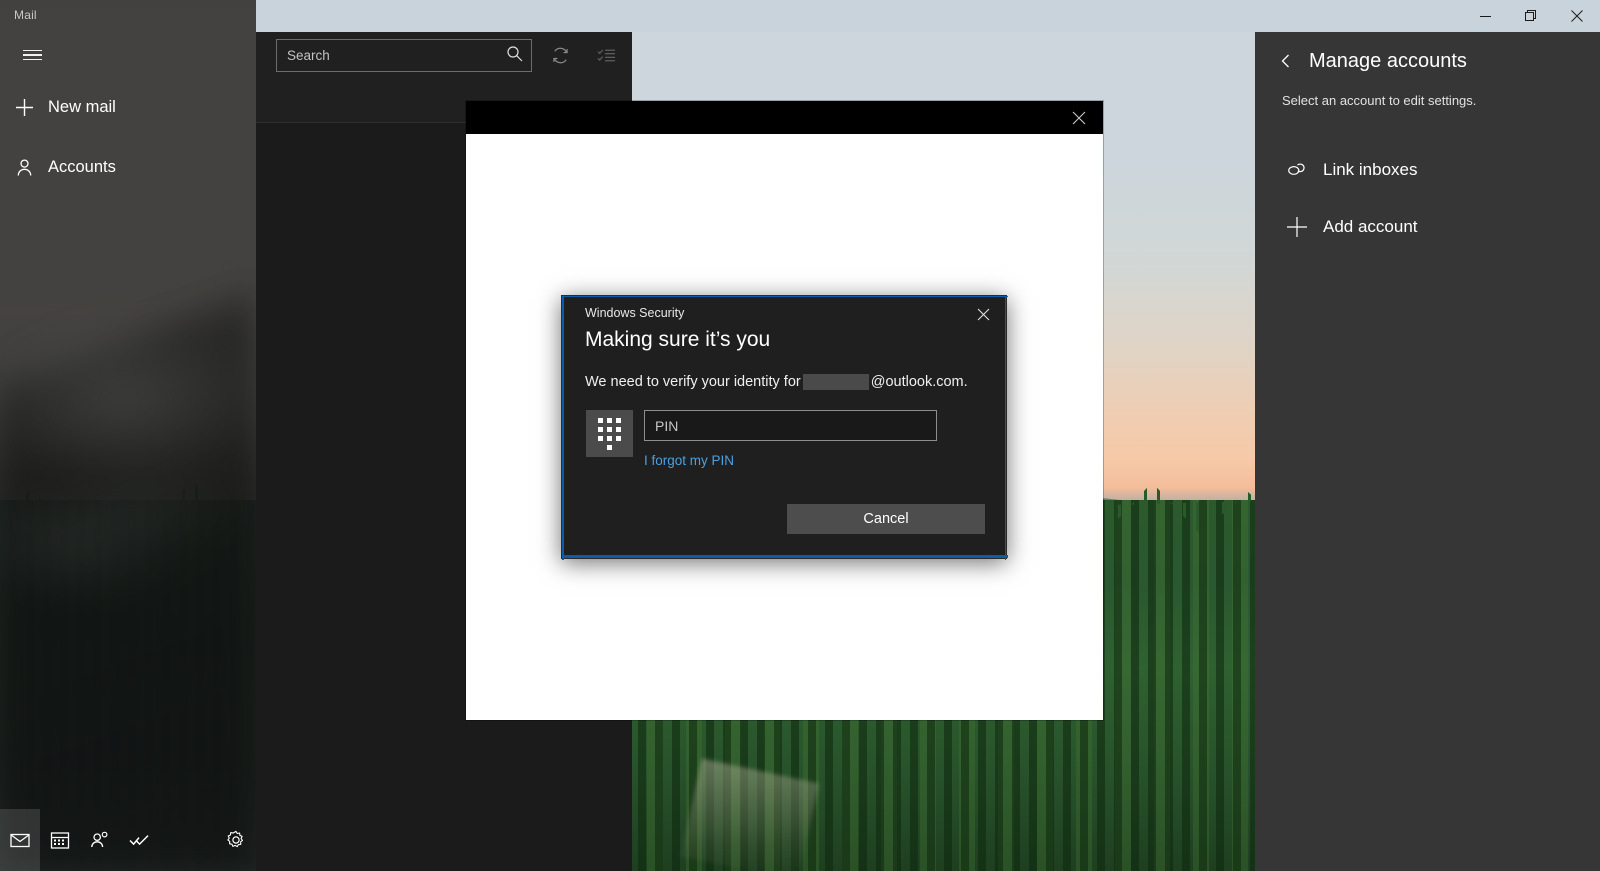 The height and width of the screenshot is (871, 1600). I want to click on app-switcher-todo, so click(139, 840).